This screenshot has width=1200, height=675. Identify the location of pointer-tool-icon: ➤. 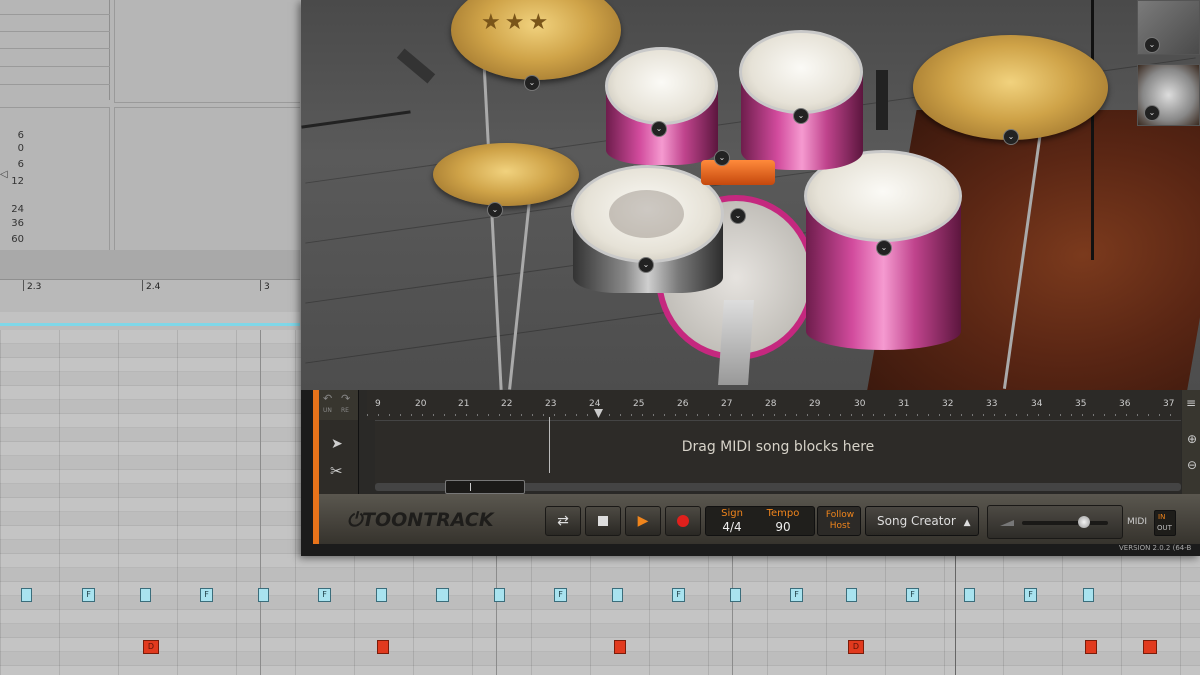
(337, 444).